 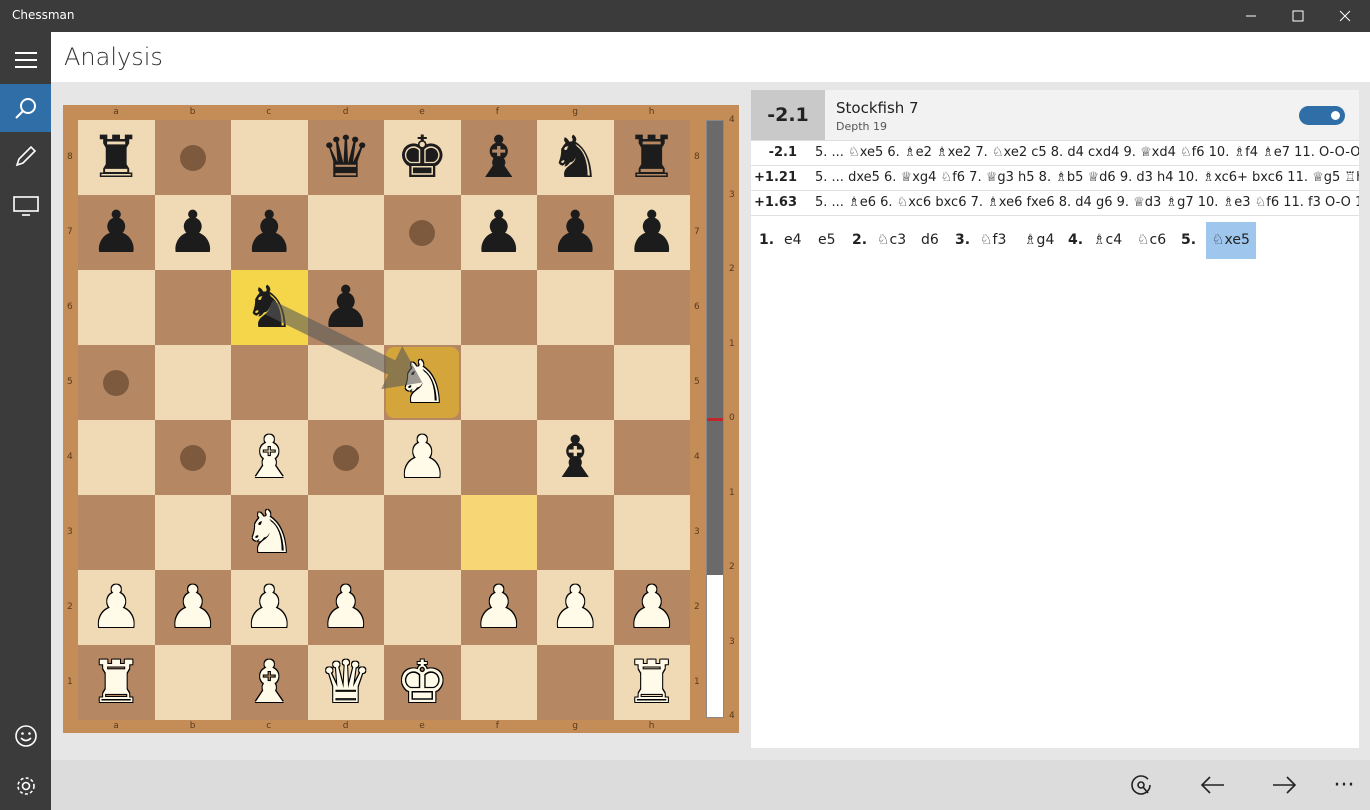 What do you see at coordinates (732, 716) in the screenshot?
I see `evaluation-tick: 4` at bounding box center [732, 716].